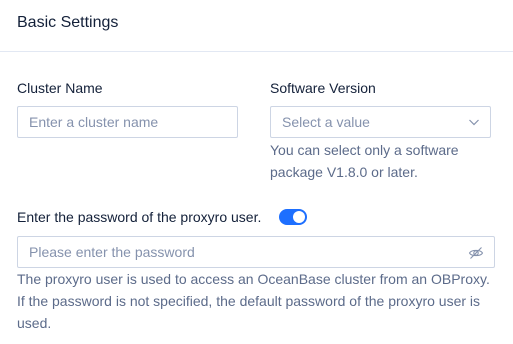 The width and height of the screenshot is (513, 344). What do you see at coordinates (474, 122) in the screenshot?
I see `chevron-down-icon` at bounding box center [474, 122].